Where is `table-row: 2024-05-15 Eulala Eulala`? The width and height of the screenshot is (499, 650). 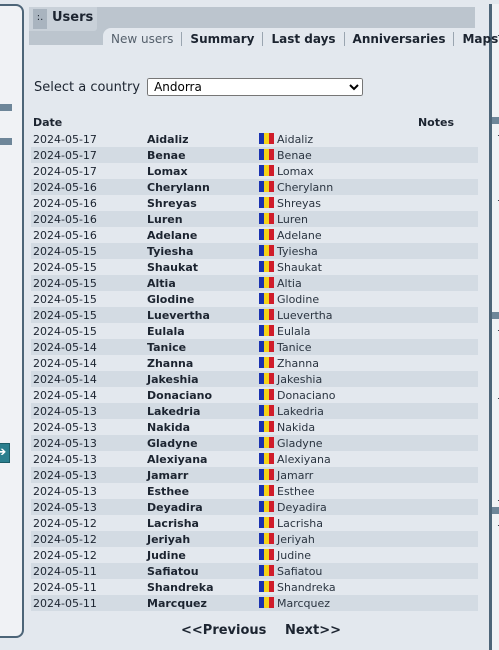
table-row: 2024-05-15 Eulala Eulala is located at coordinates (254, 331).